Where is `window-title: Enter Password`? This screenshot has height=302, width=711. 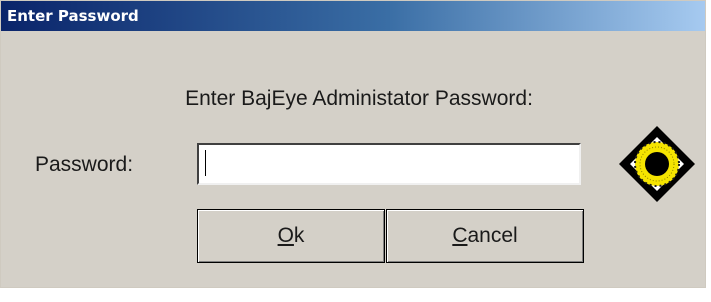 window-title: Enter Password is located at coordinates (73, 16).